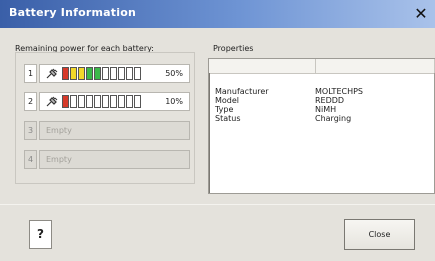 Image resolution: width=435 pixels, height=261 pixels. I want to click on battery-level-box: 50%, so click(114, 73).